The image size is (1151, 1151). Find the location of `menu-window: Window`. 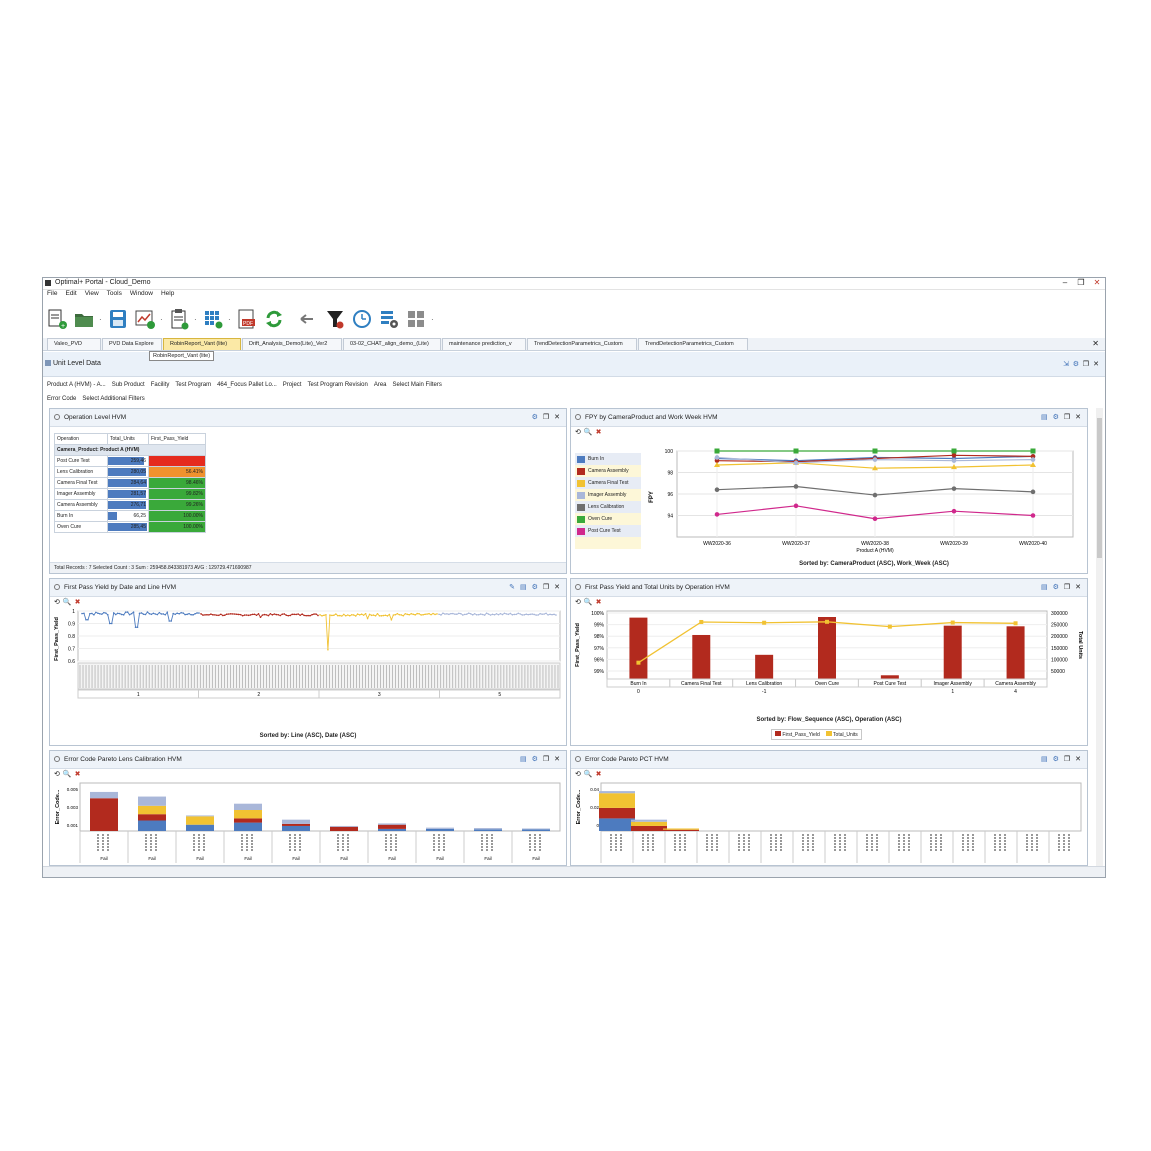

menu-window: Window is located at coordinates (141, 295).